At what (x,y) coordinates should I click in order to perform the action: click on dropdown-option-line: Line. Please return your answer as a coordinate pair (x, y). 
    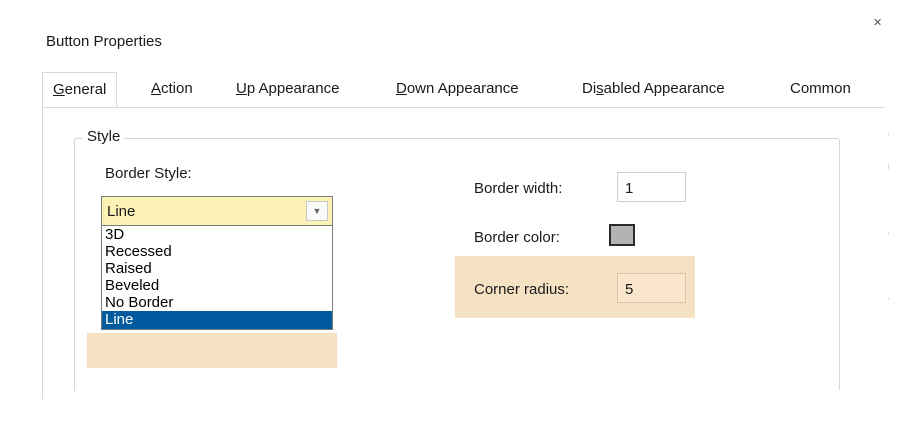
    Looking at the image, I should click on (217, 320).